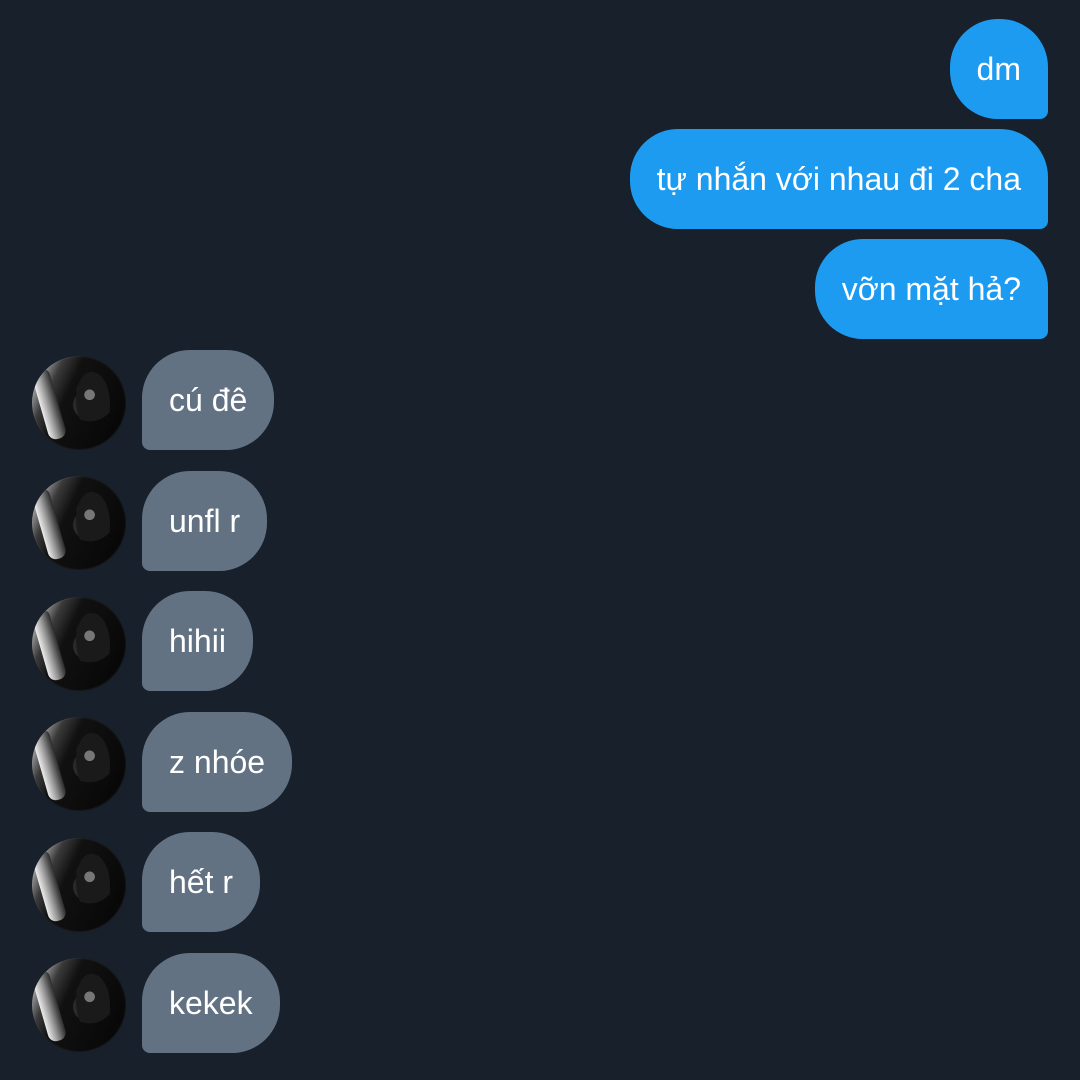  I want to click on received-message-bubble: hihii, so click(197, 641).